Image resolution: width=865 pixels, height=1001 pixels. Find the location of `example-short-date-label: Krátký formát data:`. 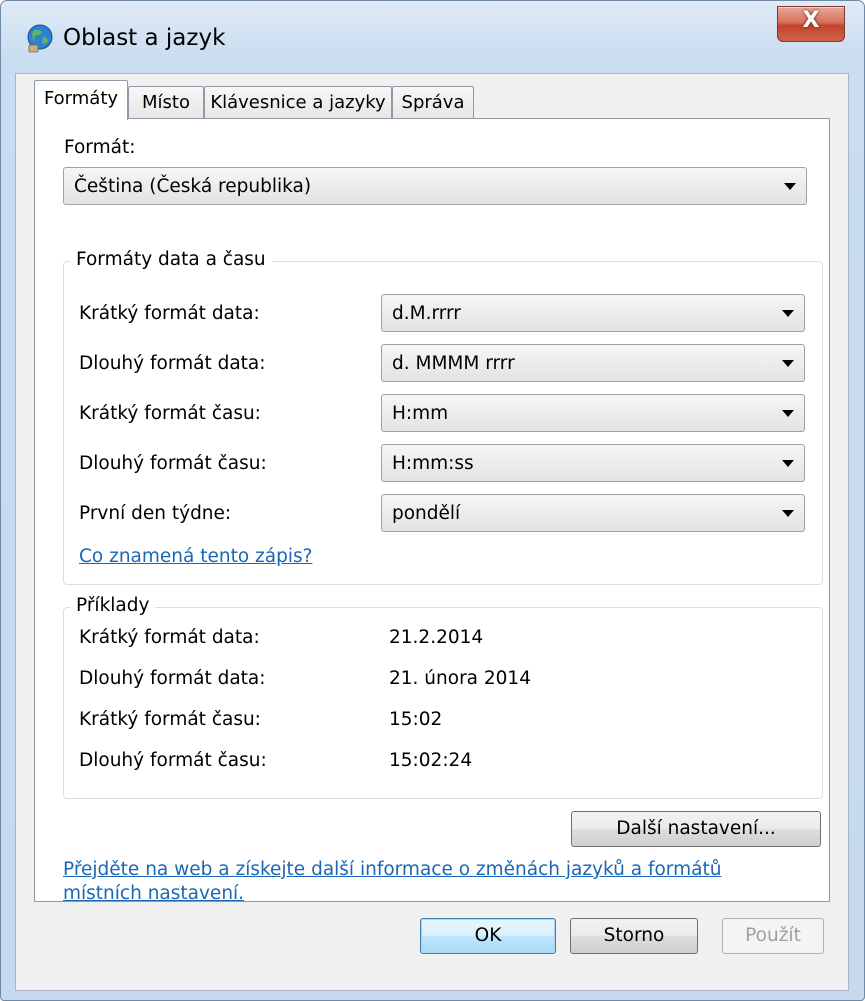

example-short-date-label: Krátký formát data: is located at coordinates (169, 637).